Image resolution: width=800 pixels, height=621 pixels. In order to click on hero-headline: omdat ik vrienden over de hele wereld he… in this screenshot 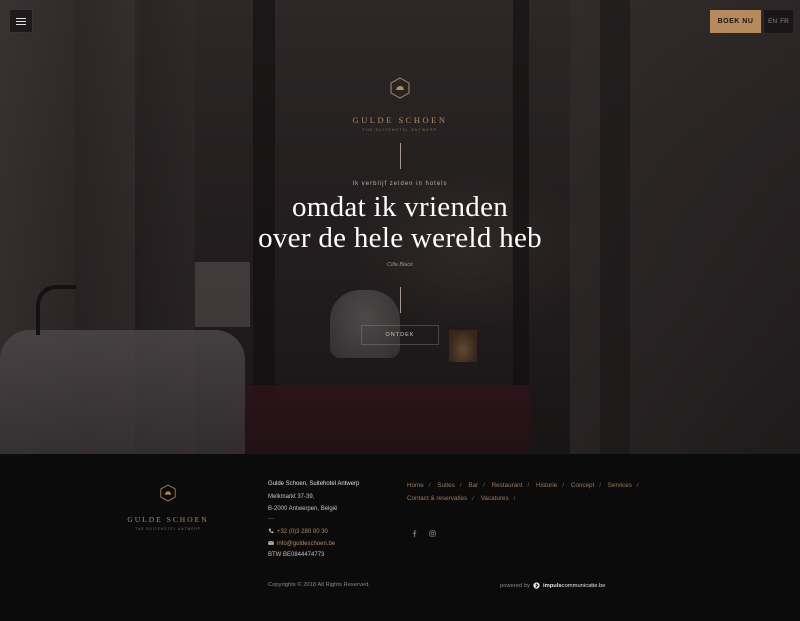, I will do `click(400, 223)`.